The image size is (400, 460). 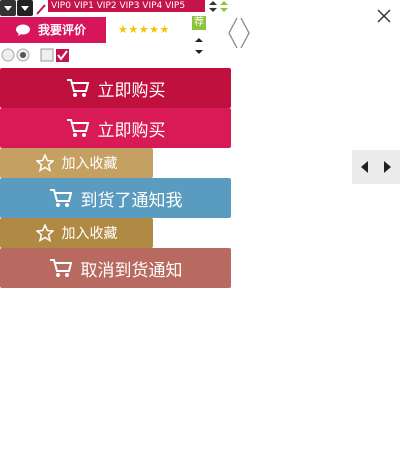 What do you see at coordinates (41, 9) in the screenshot?
I see `edit-icon` at bounding box center [41, 9].